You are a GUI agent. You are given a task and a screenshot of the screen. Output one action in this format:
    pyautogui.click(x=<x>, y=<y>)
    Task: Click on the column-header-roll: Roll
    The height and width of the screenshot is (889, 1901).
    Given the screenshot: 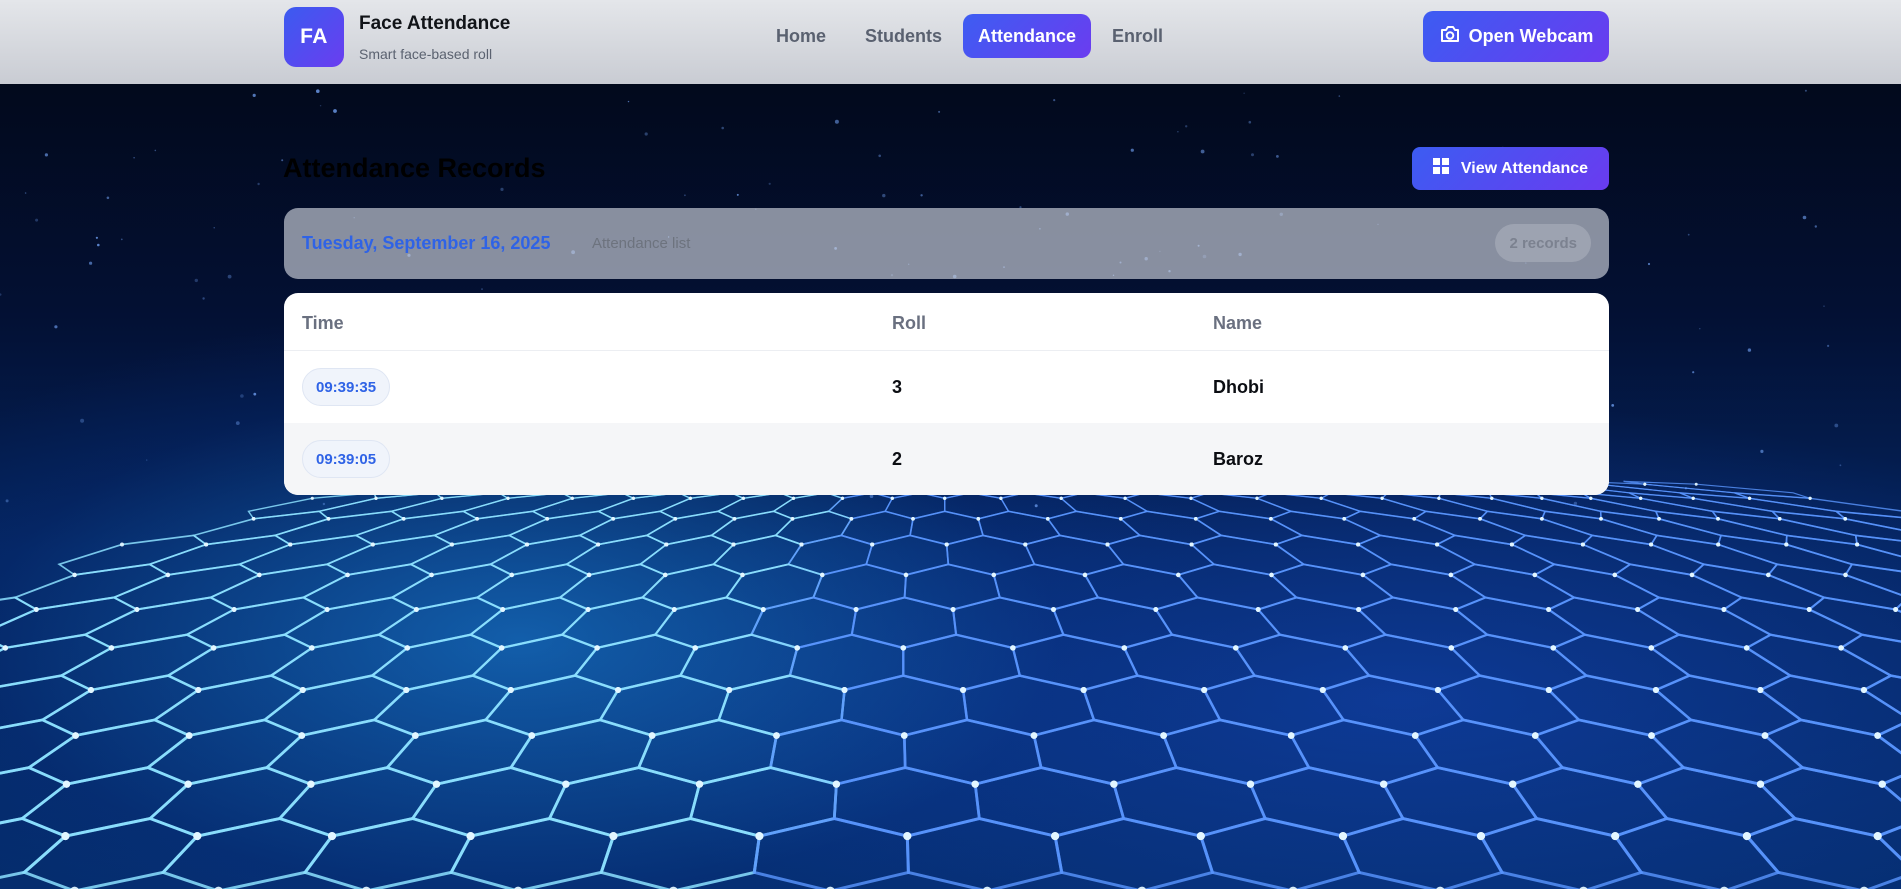 What is the action you would take?
    pyautogui.click(x=909, y=323)
    